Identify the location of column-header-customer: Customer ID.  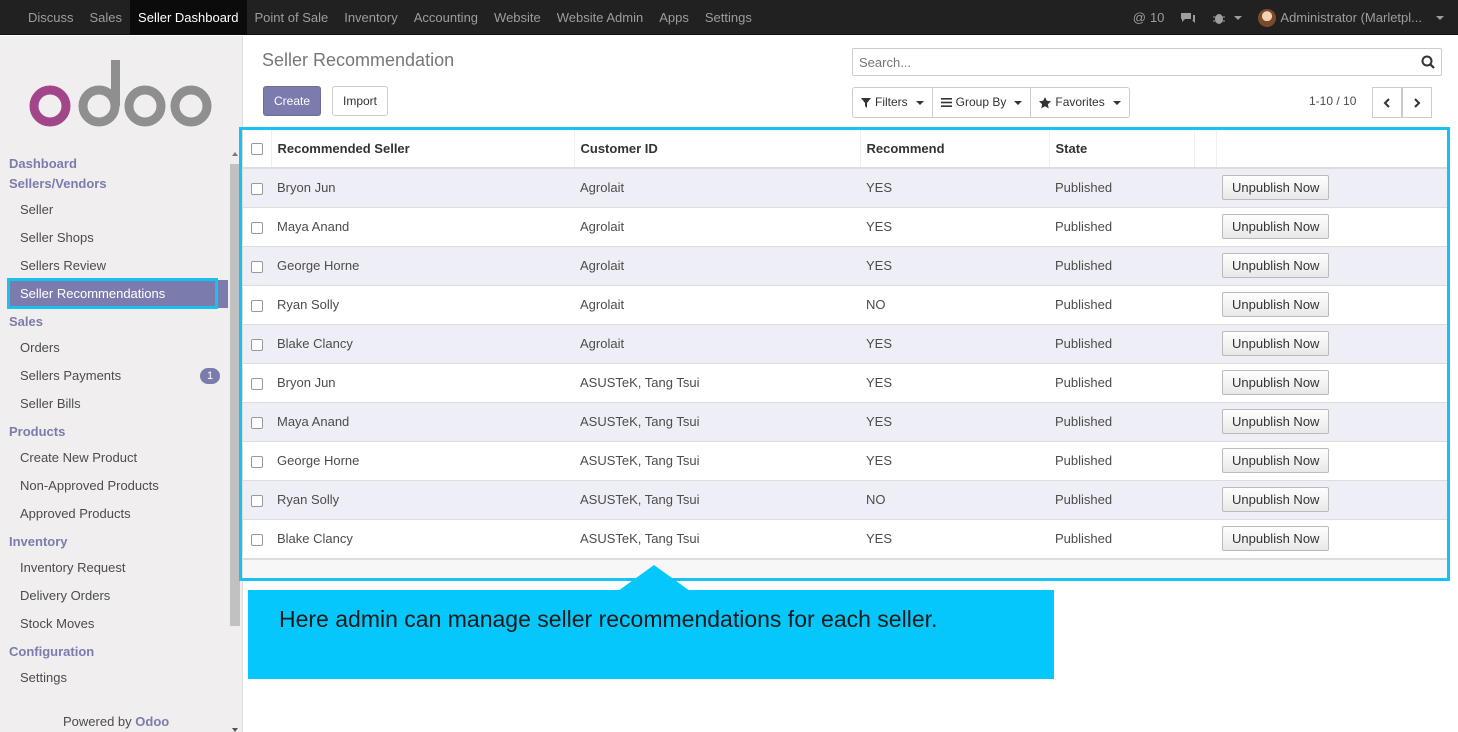
(717, 149).